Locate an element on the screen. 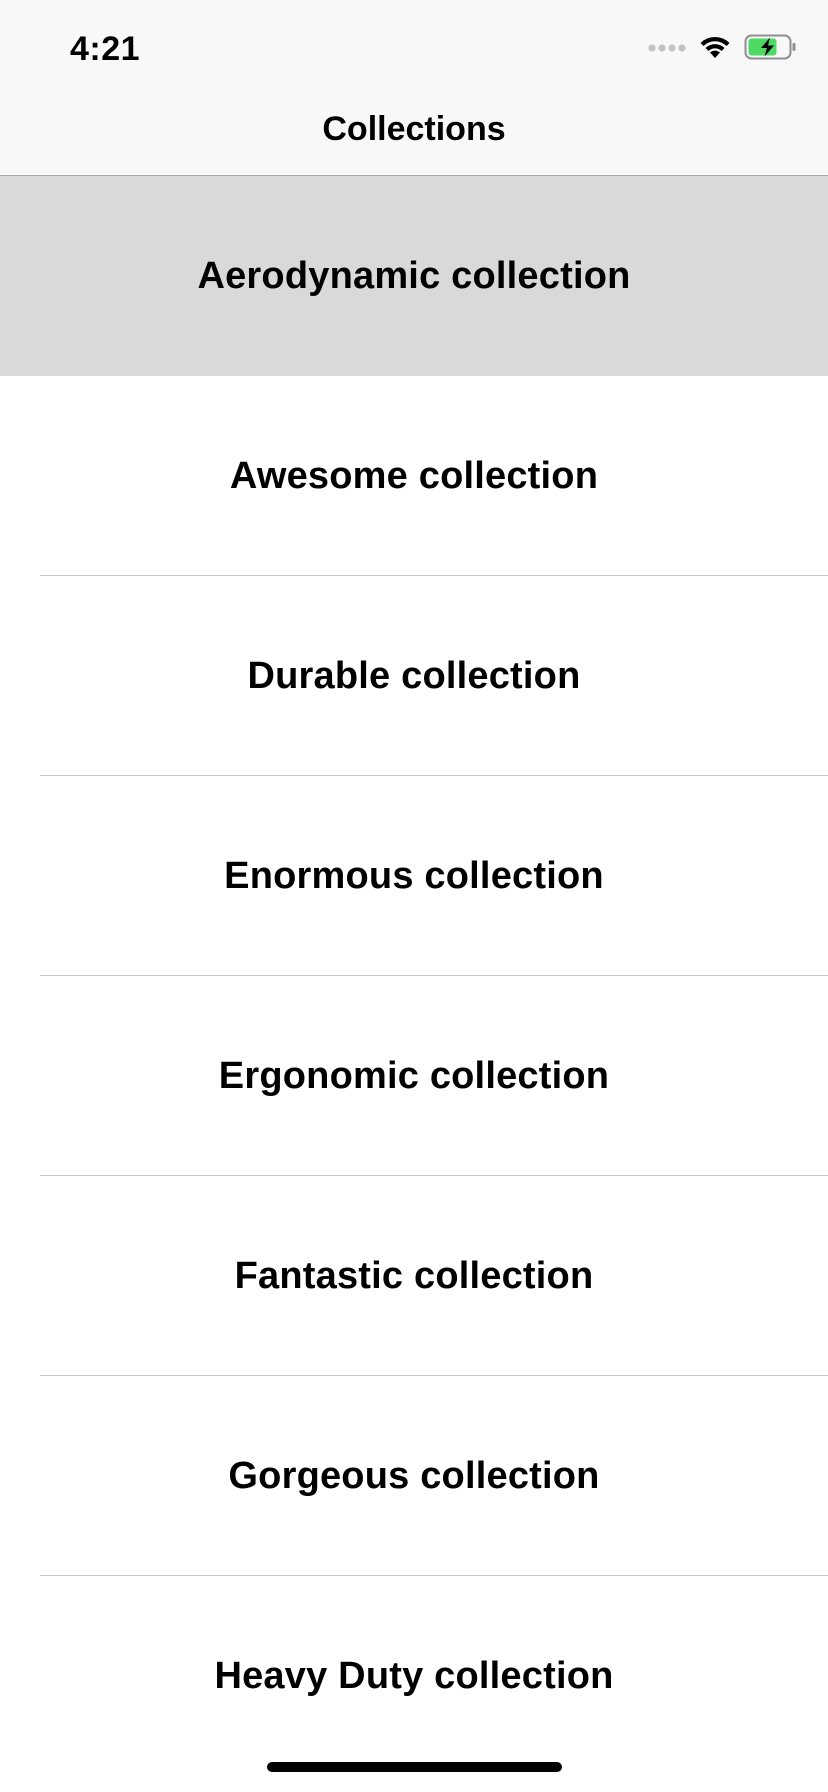 This screenshot has height=1792, width=828. list-item-label: Gorgeous collection is located at coordinates (414, 1475).